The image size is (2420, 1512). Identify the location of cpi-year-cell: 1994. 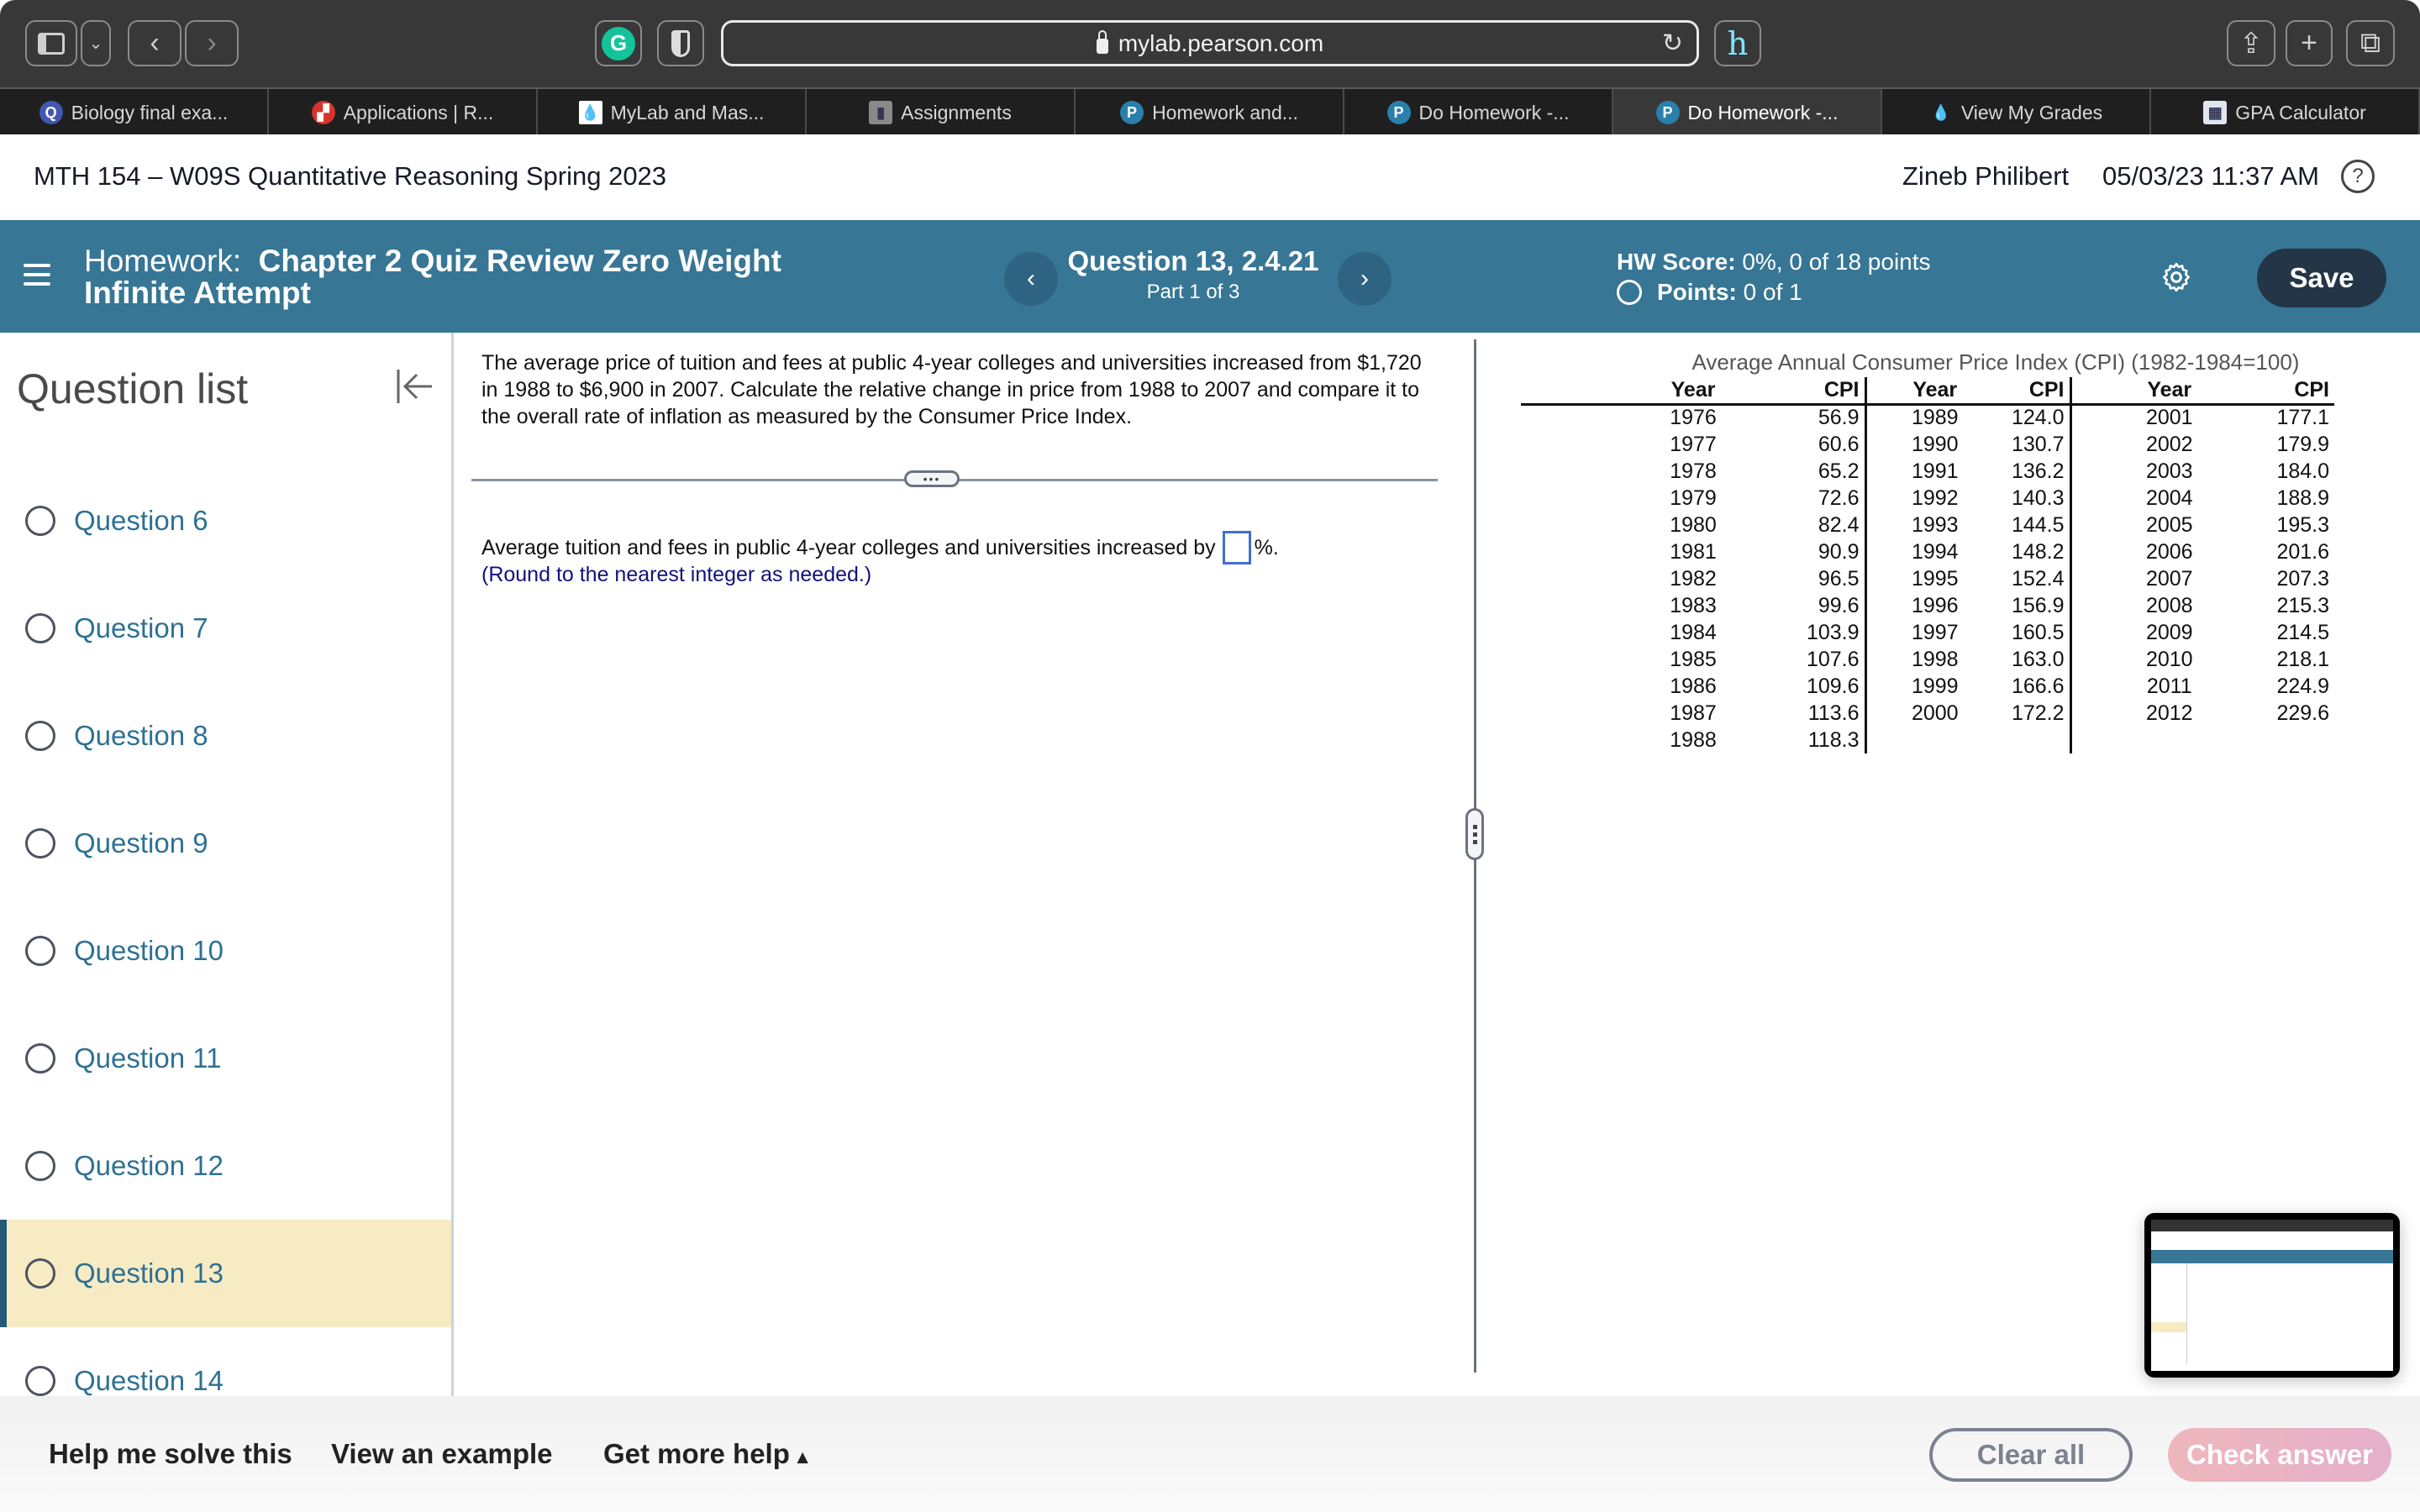
(1935, 551).